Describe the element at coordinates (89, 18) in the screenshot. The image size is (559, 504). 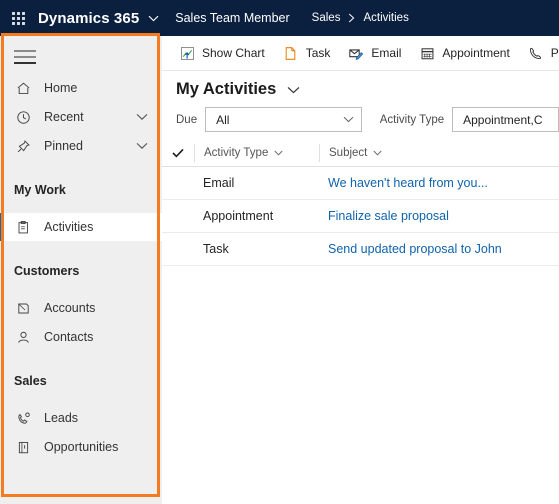
I see `brand-title: Dynamics 365` at that location.